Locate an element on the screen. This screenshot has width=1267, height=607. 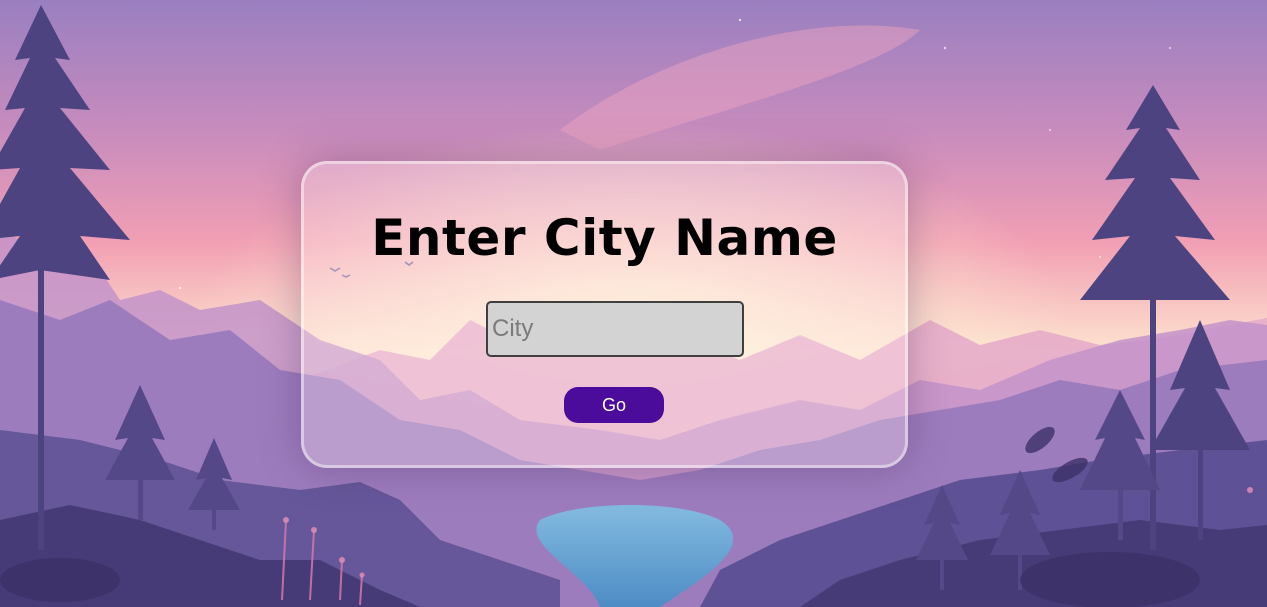
go-button: Go is located at coordinates (614, 405).